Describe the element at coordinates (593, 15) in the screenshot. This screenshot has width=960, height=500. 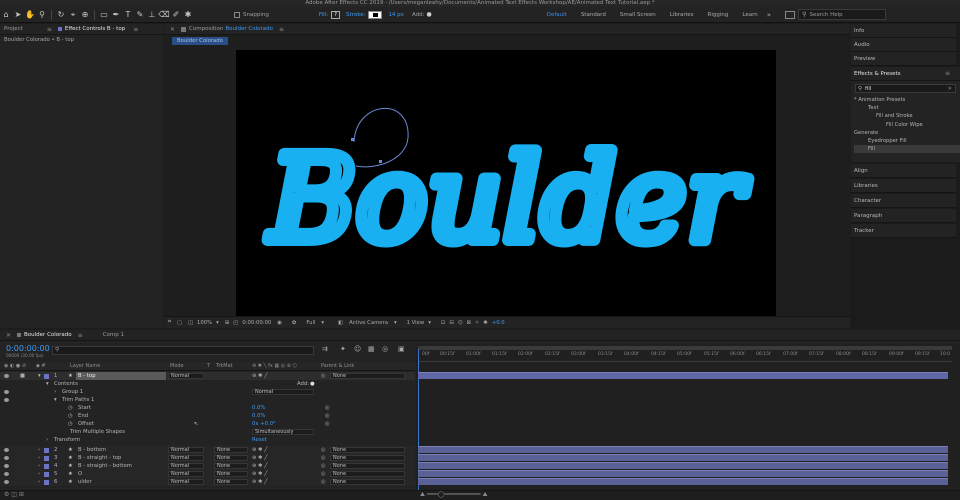
I see `workspace-standard: Standard` at that location.